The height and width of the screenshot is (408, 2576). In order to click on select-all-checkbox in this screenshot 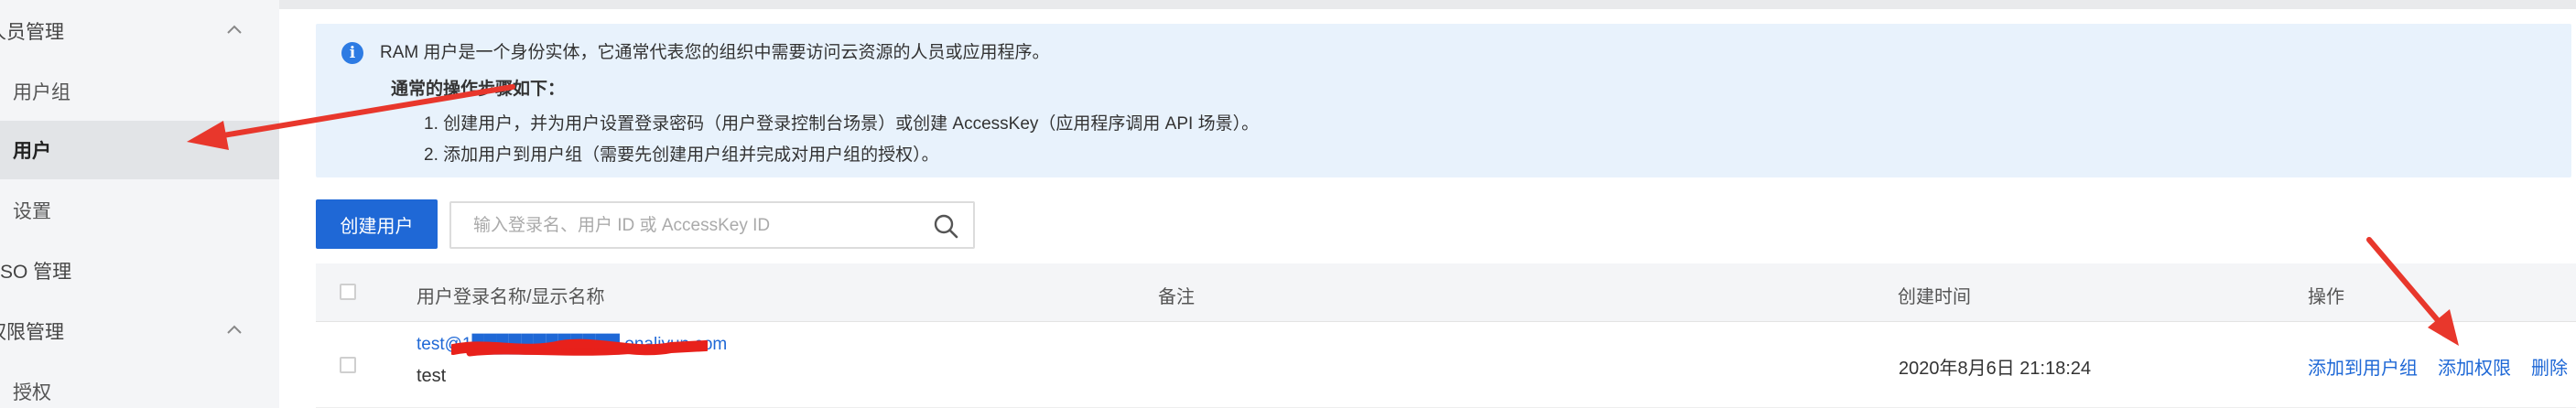, I will do `click(348, 292)`.